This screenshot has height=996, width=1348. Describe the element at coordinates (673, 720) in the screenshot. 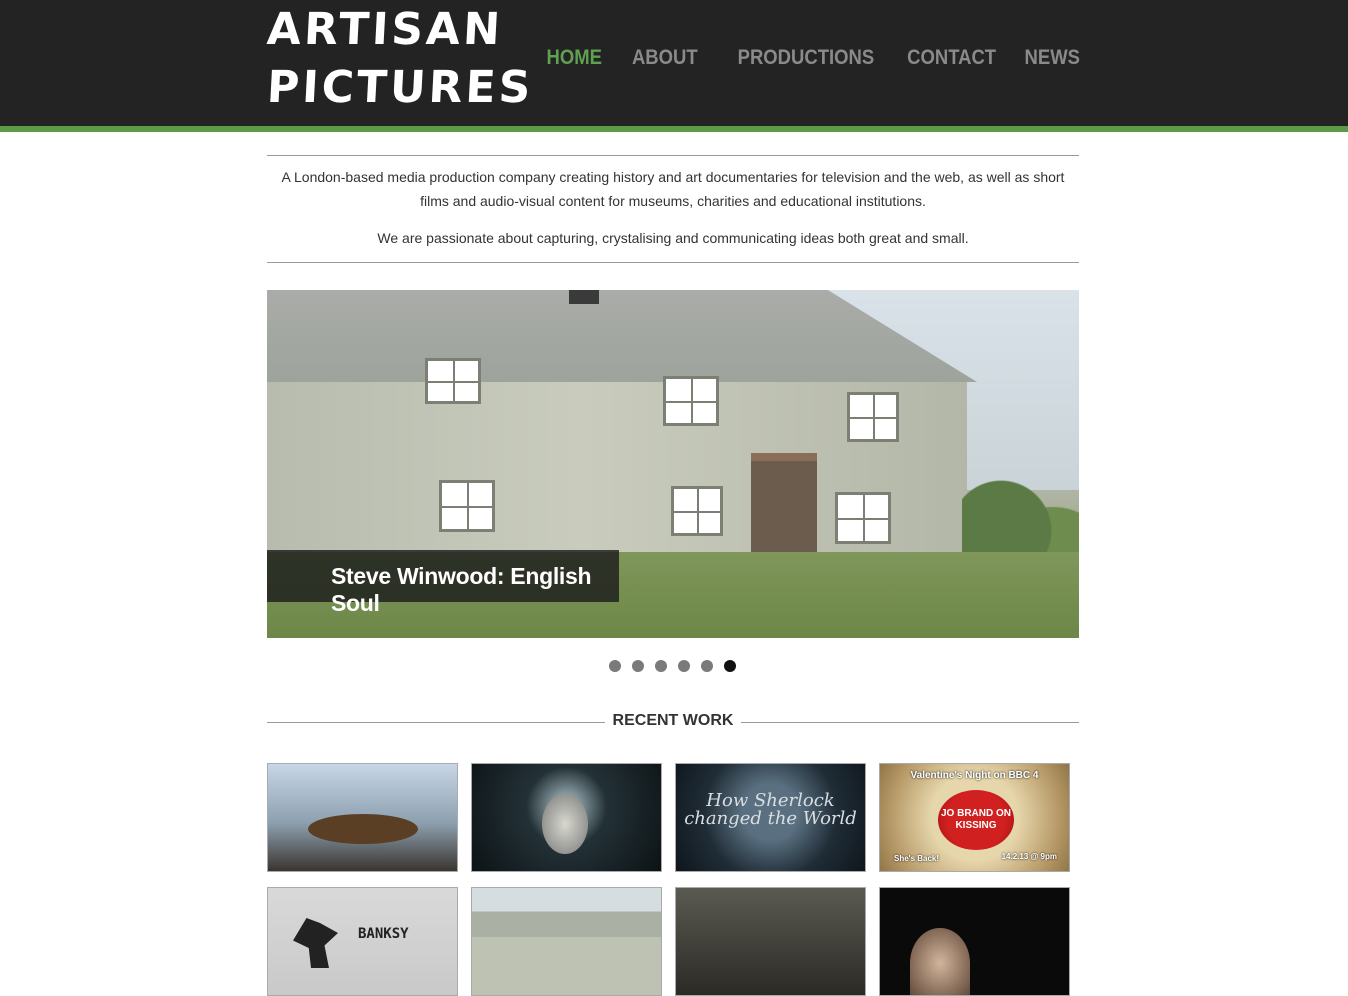

I see `recent-work-title: RECENT WORK` at that location.